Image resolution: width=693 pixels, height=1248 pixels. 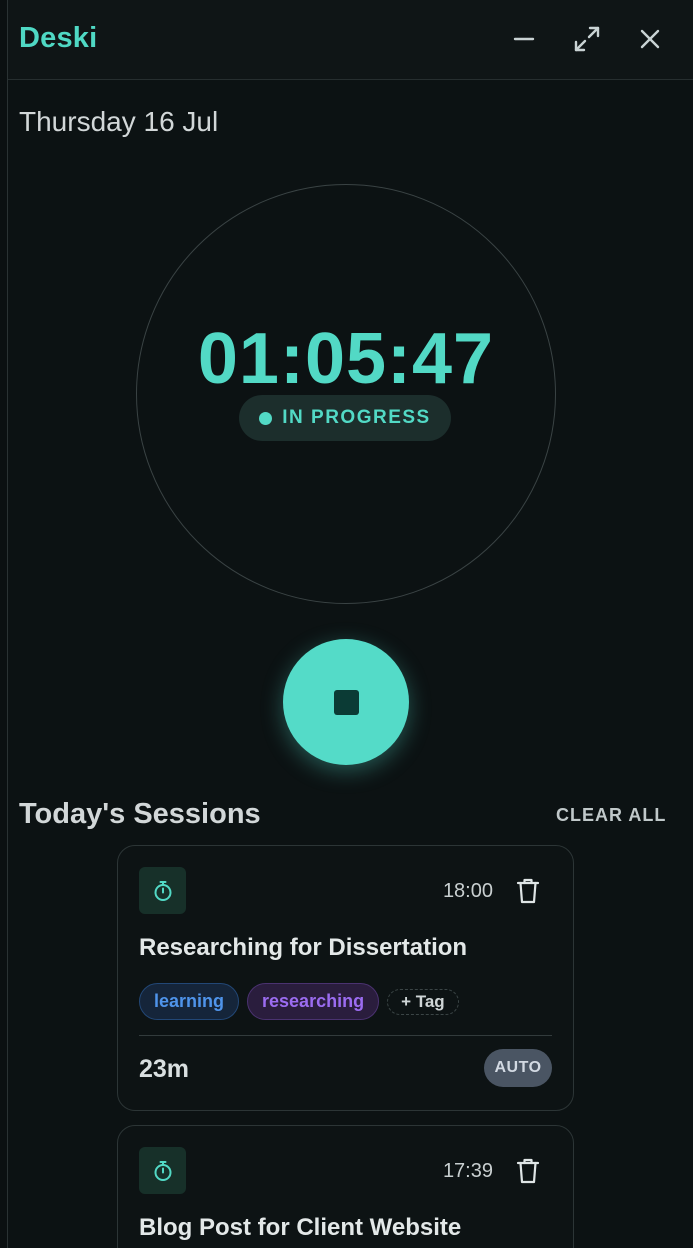 What do you see at coordinates (356, 417) in the screenshot?
I see `status-text: IN PROGRESS` at bounding box center [356, 417].